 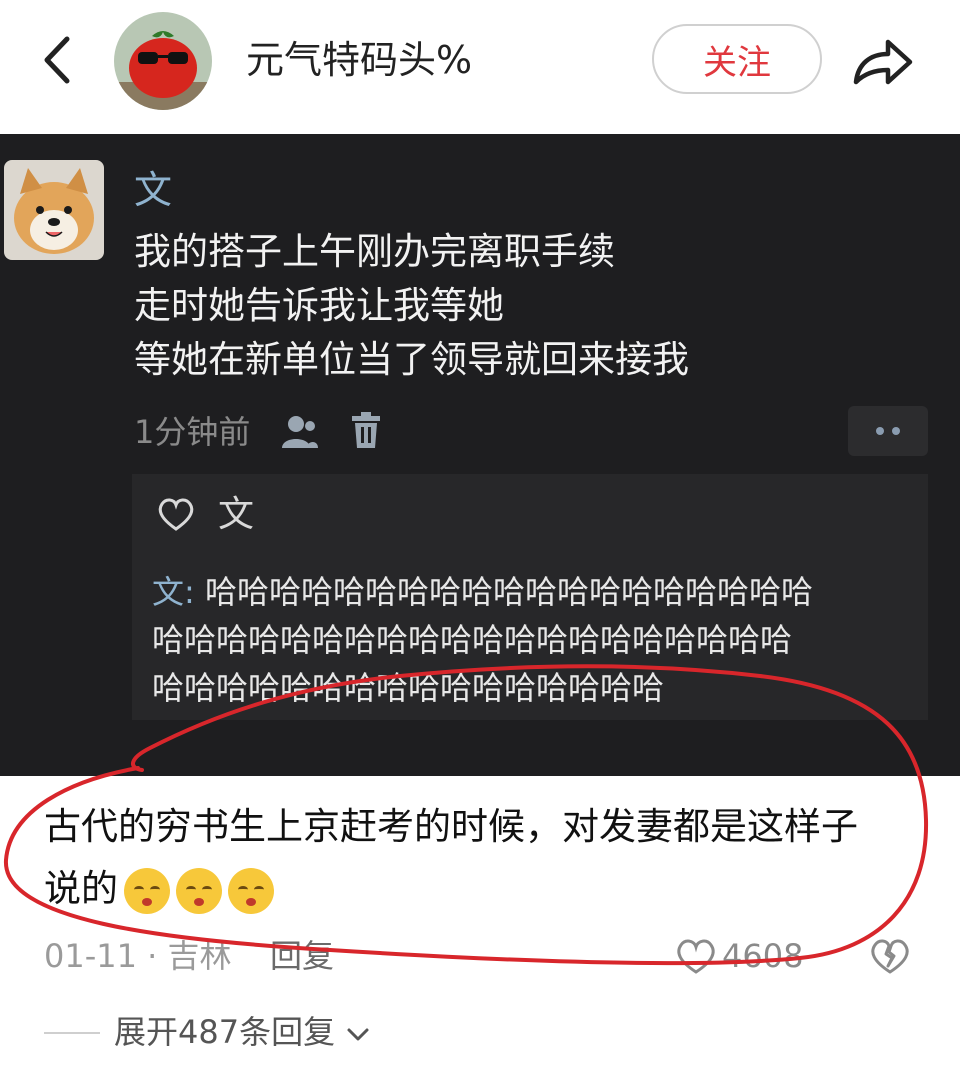 I want to click on username: 元气特码头%, so click(x=359, y=60).